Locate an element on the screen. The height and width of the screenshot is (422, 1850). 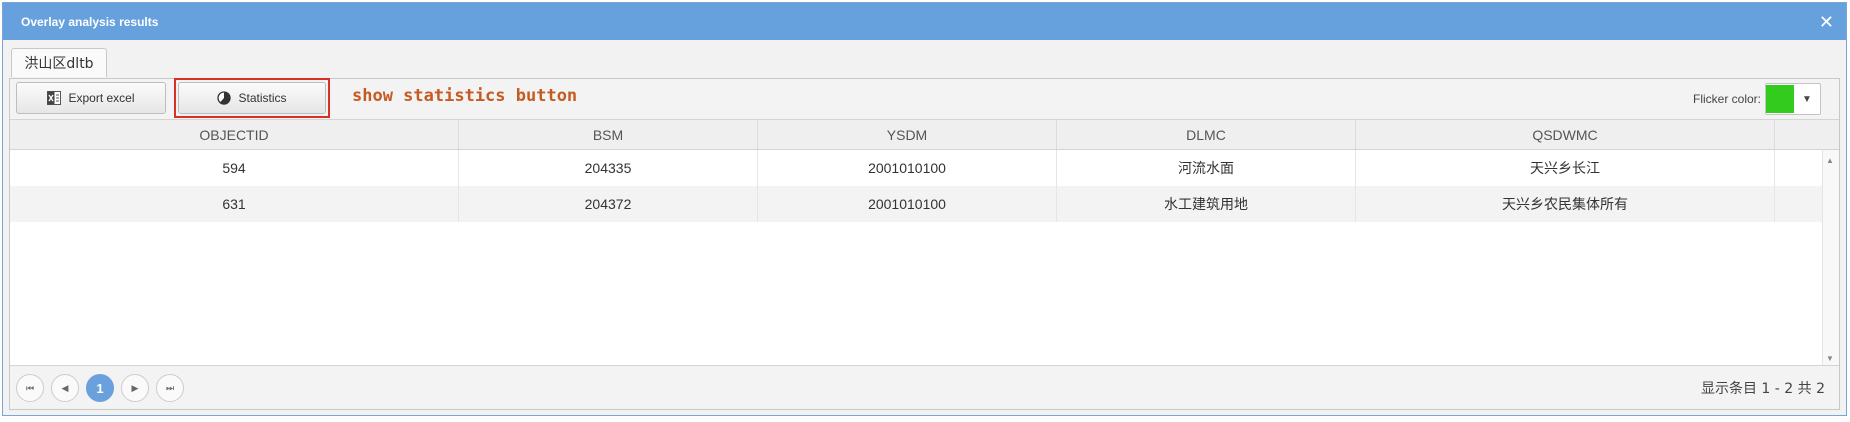
flicker-color-control: Flicker color: ▼ is located at coordinates (1757, 99).